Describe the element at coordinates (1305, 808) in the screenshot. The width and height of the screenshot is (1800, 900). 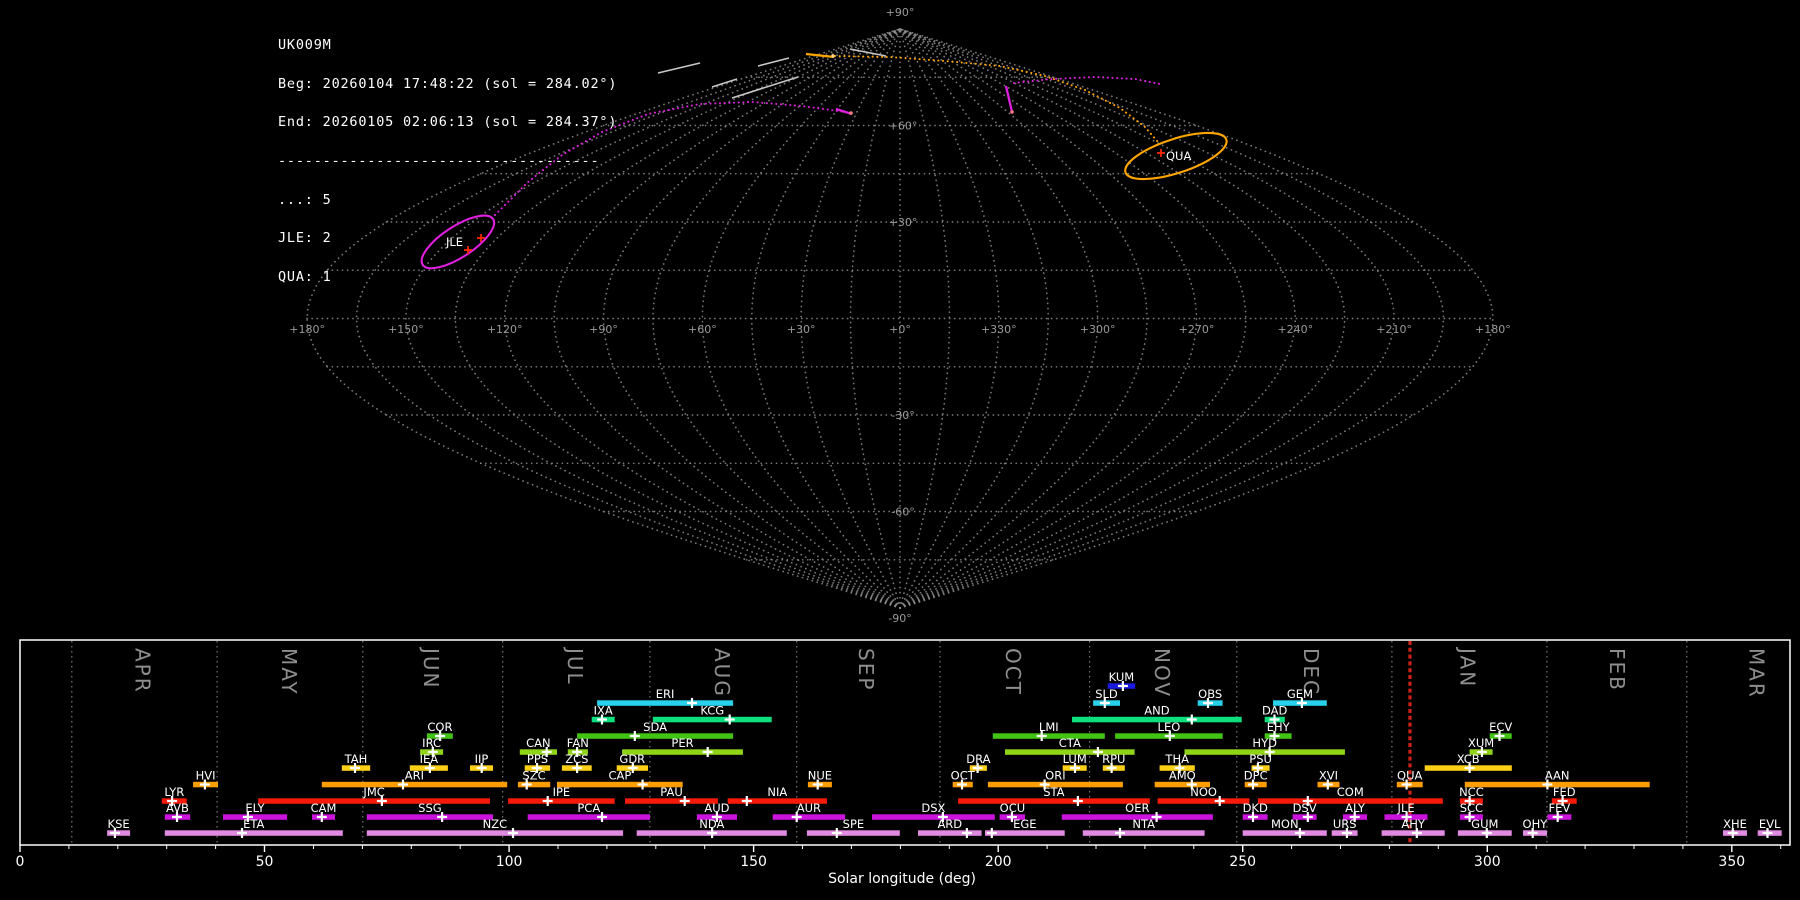
I see `shower-label-DSV: DSV` at that location.